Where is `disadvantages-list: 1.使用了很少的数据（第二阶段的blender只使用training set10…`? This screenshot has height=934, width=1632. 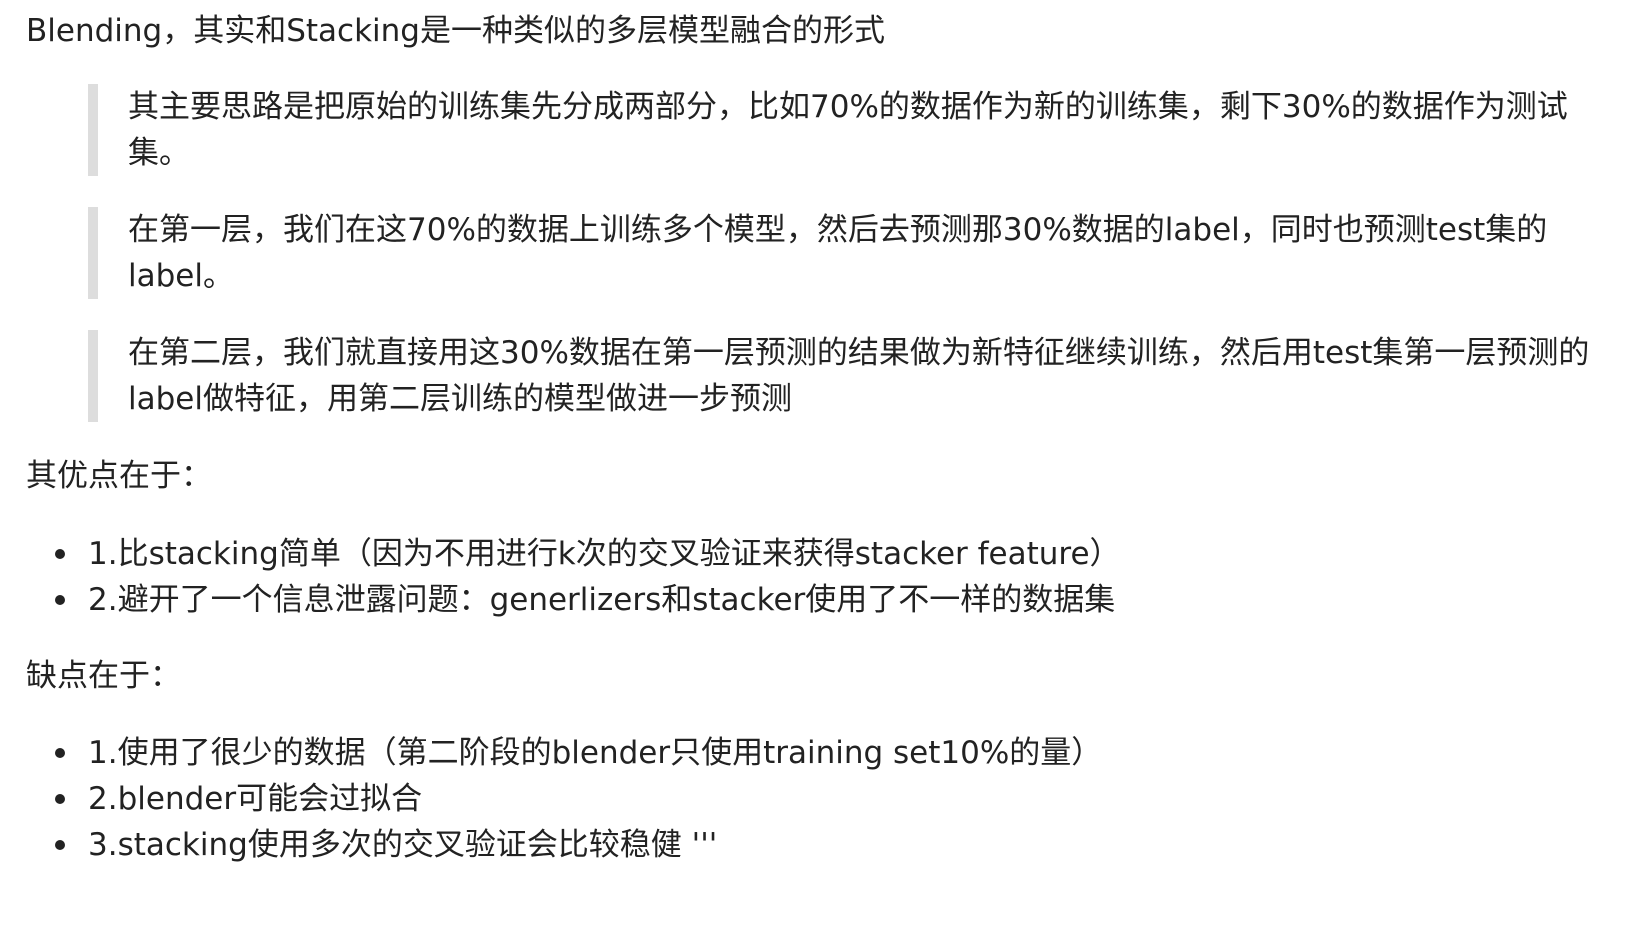 disadvantages-list: 1.使用了很少的数据（第二阶段的blender只使用training set10… is located at coordinates (551, 799).